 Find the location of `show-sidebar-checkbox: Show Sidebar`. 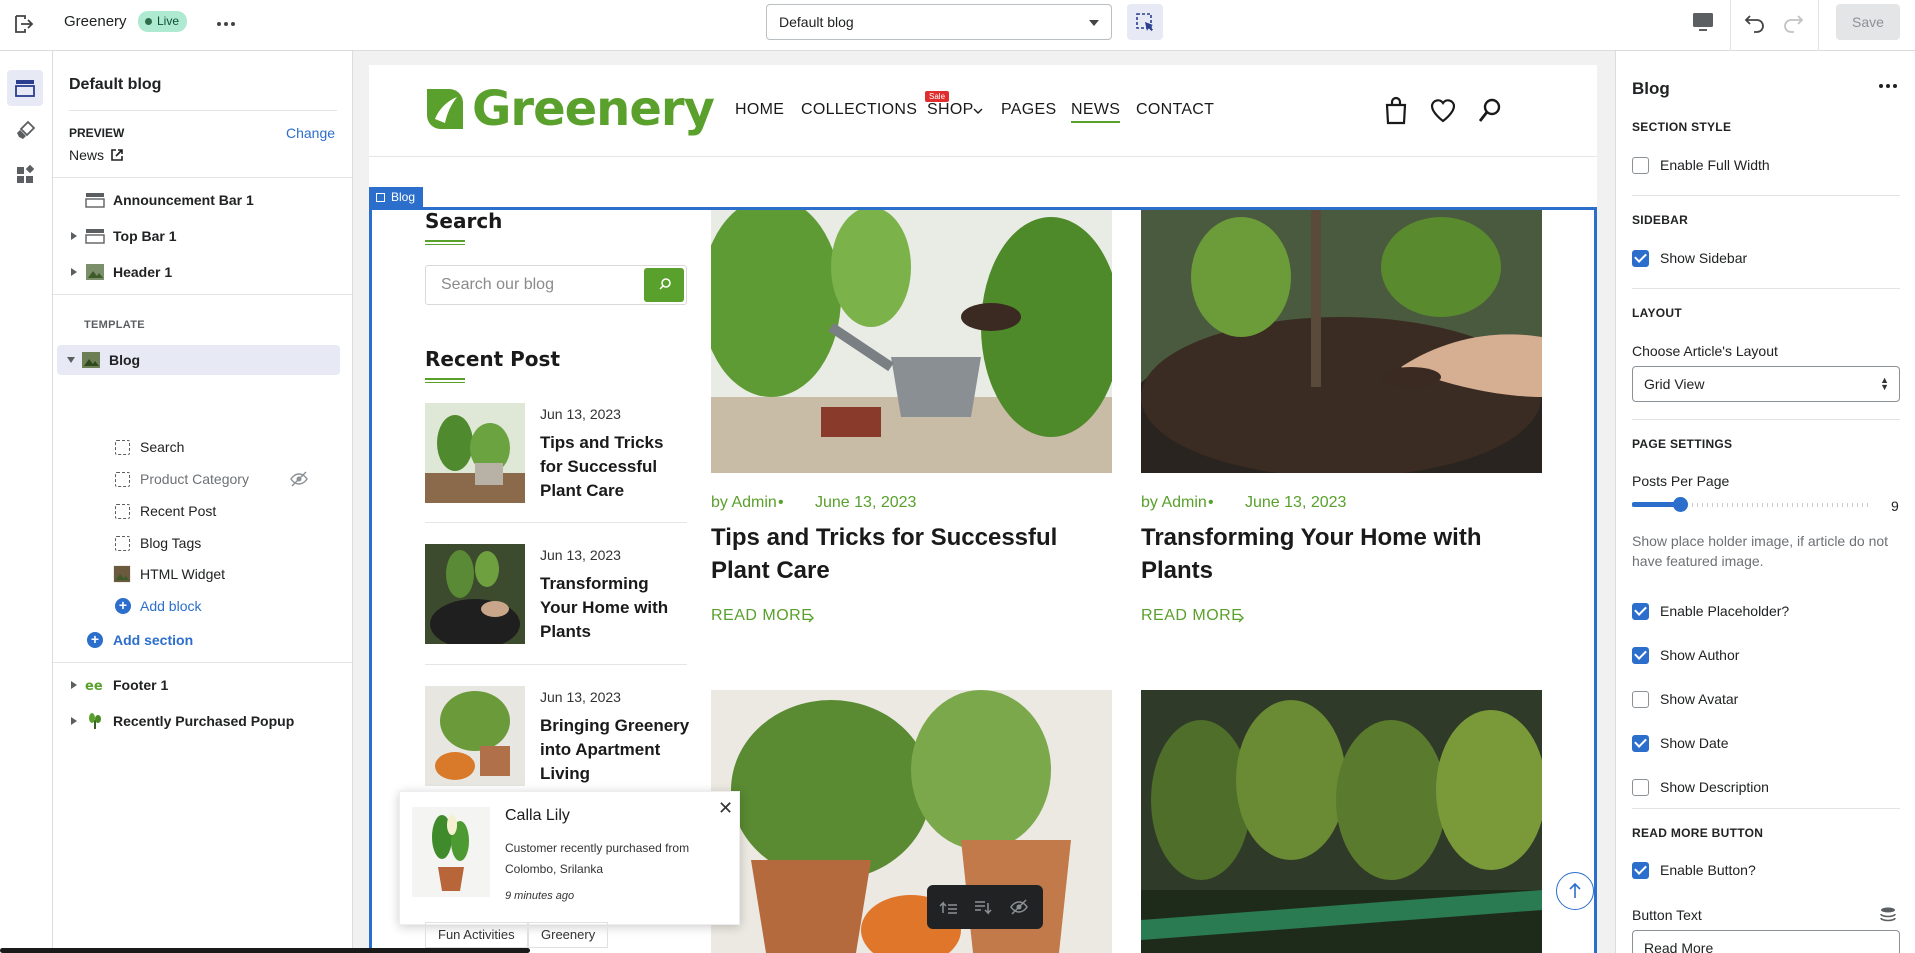

show-sidebar-checkbox: Show Sidebar is located at coordinates (1689, 258).